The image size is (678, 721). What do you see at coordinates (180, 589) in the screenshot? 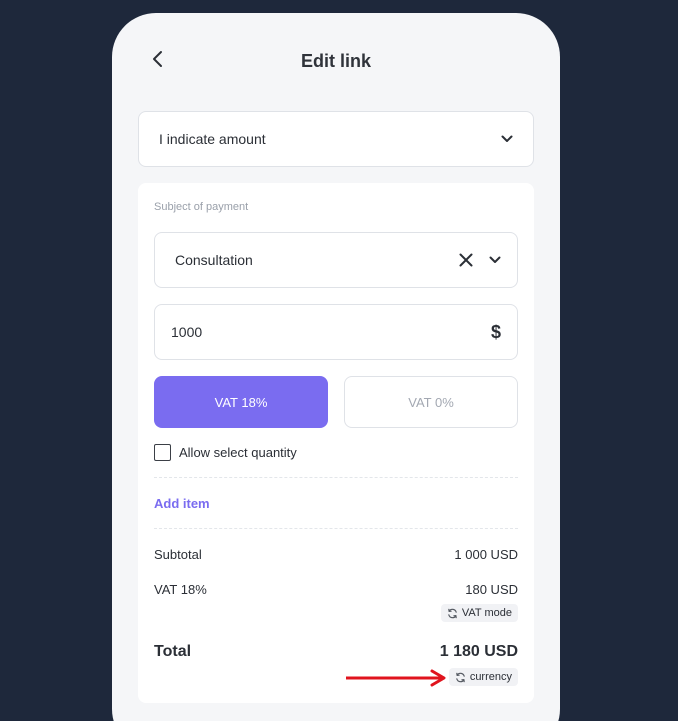
I see `vat-label: VAT 18%` at bounding box center [180, 589].